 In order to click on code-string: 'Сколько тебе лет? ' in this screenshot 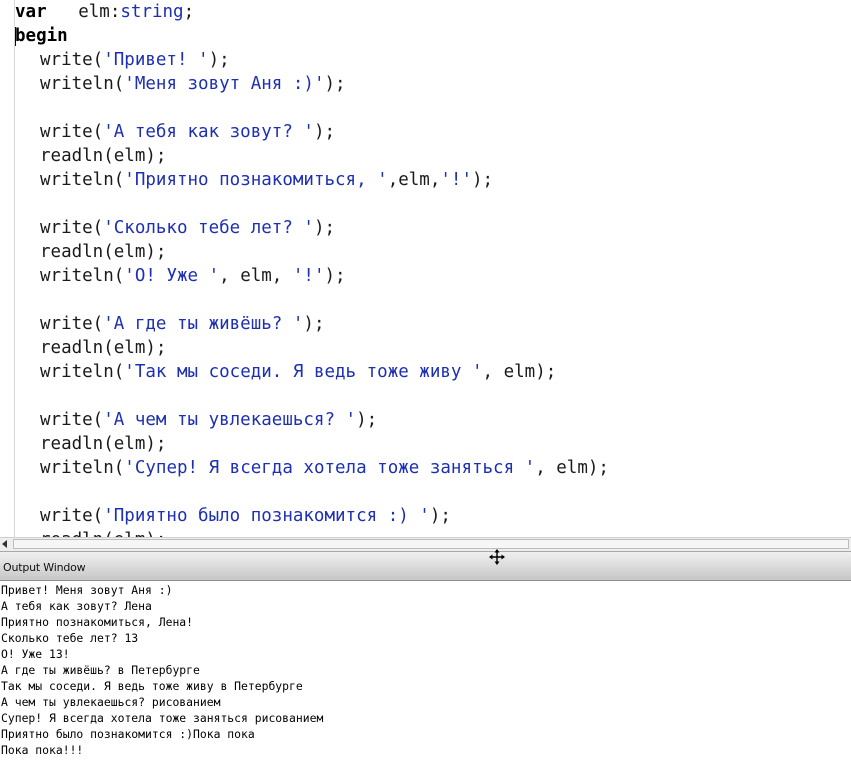, I will do `click(208, 228)`.